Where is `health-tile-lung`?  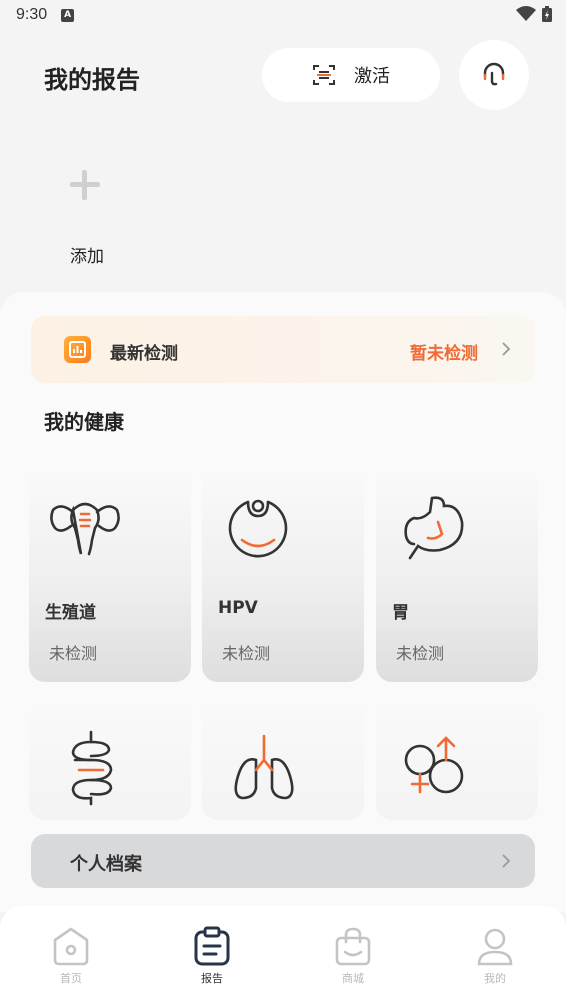
health-tile-lung is located at coordinates (283, 758).